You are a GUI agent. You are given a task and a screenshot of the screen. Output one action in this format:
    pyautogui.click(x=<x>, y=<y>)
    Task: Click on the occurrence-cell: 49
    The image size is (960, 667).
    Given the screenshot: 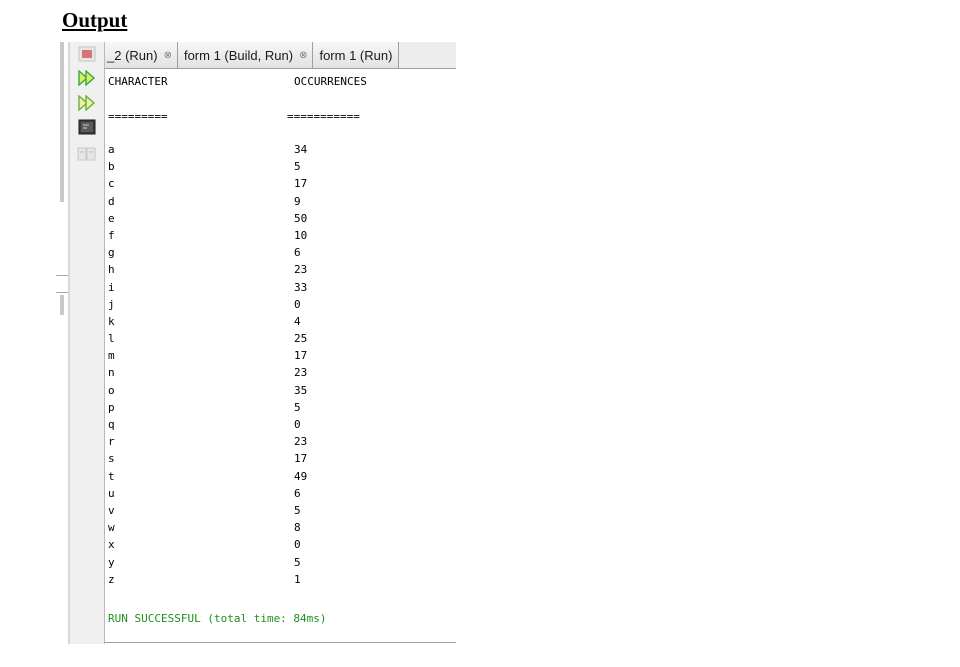 What is the action you would take?
    pyautogui.click(x=301, y=476)
    